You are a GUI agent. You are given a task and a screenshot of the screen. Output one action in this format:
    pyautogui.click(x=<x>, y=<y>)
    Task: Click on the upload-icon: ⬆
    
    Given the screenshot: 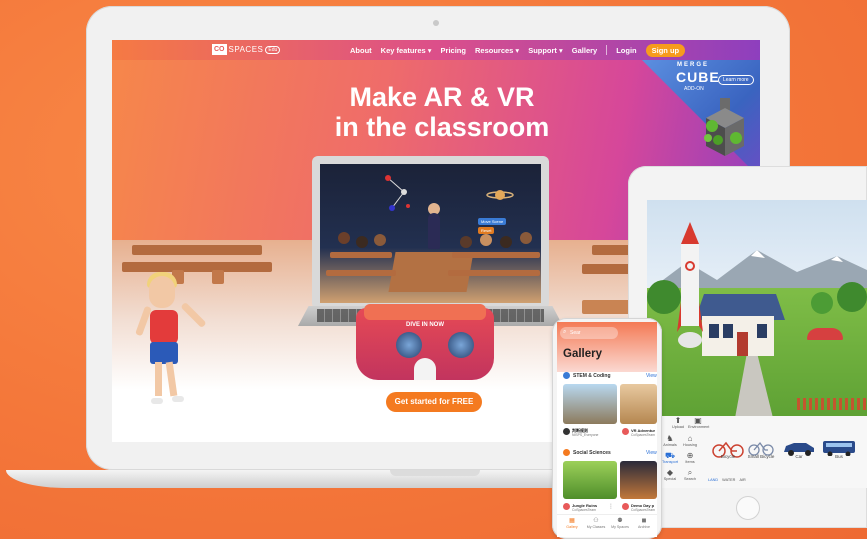 What is the action you would take?
    pyautogui.click(x=678, y=420)
    